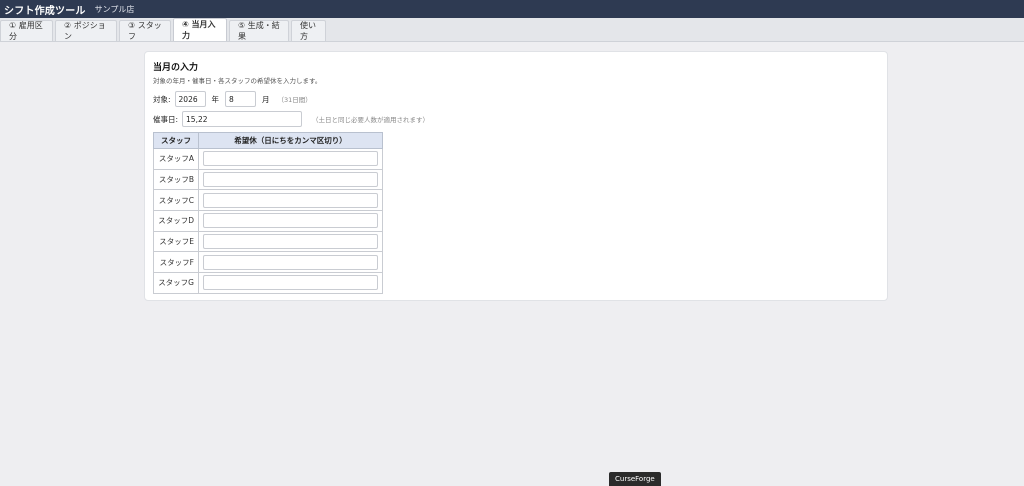  What do you see at coordinates (176, 221) in the screenshot?
I see `staff-name: スタッフD` at bounding box center [176, 221].